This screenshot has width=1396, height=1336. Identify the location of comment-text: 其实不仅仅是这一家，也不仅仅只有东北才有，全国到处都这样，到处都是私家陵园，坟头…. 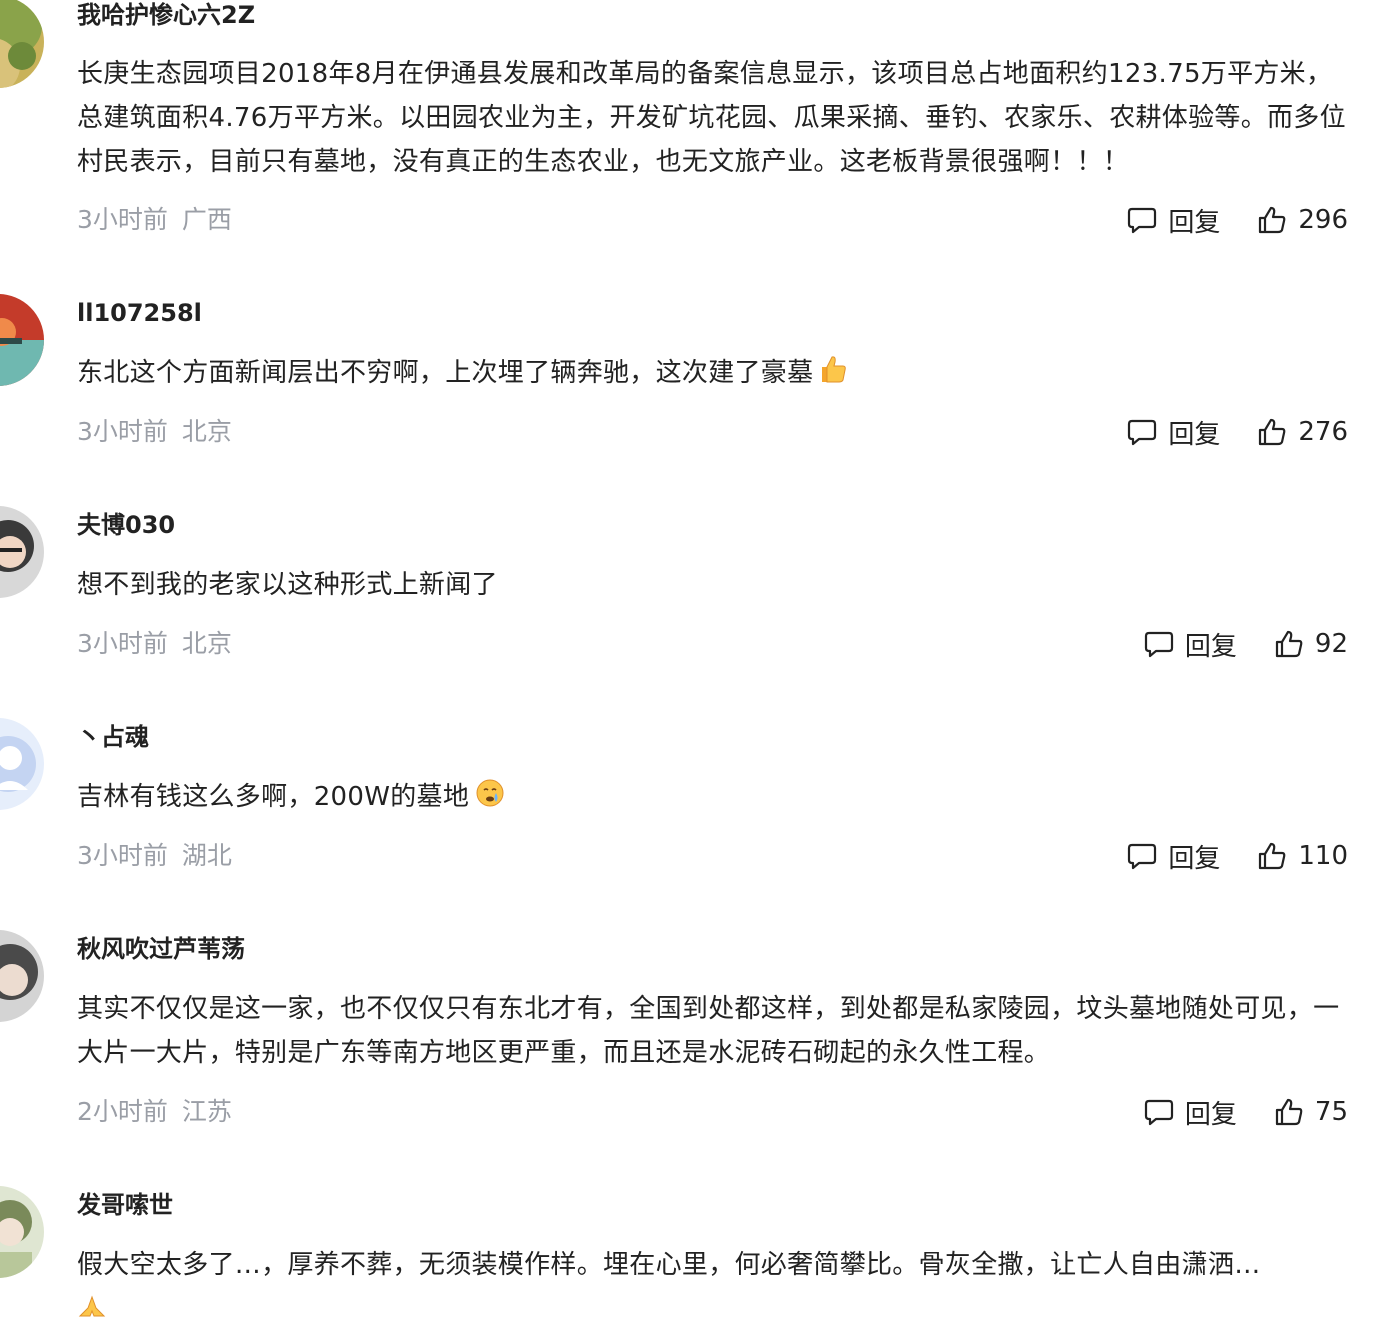
(708, 1031).